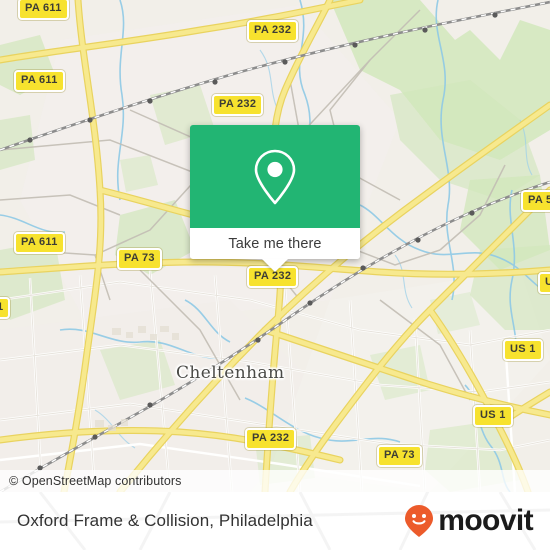 The width and height of the screenshot is (550, 550). Describe the element at coordinates (95, 481) in the screenshot. I see `attribution-text: © OpenStreetMap contributors` at that location.